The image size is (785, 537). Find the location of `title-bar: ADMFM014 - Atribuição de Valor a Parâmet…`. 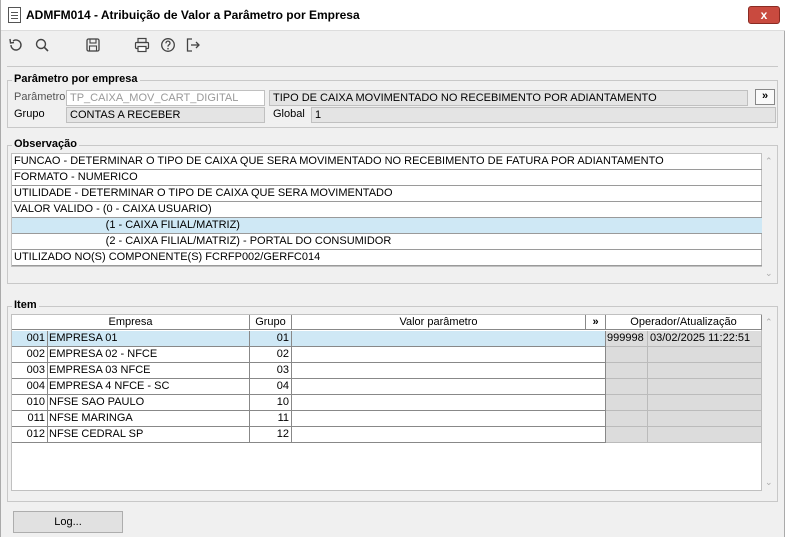

title-bar: ADMFM014 - Atribuição de Valor a Parâmet… is located at coordinates (393, 15).